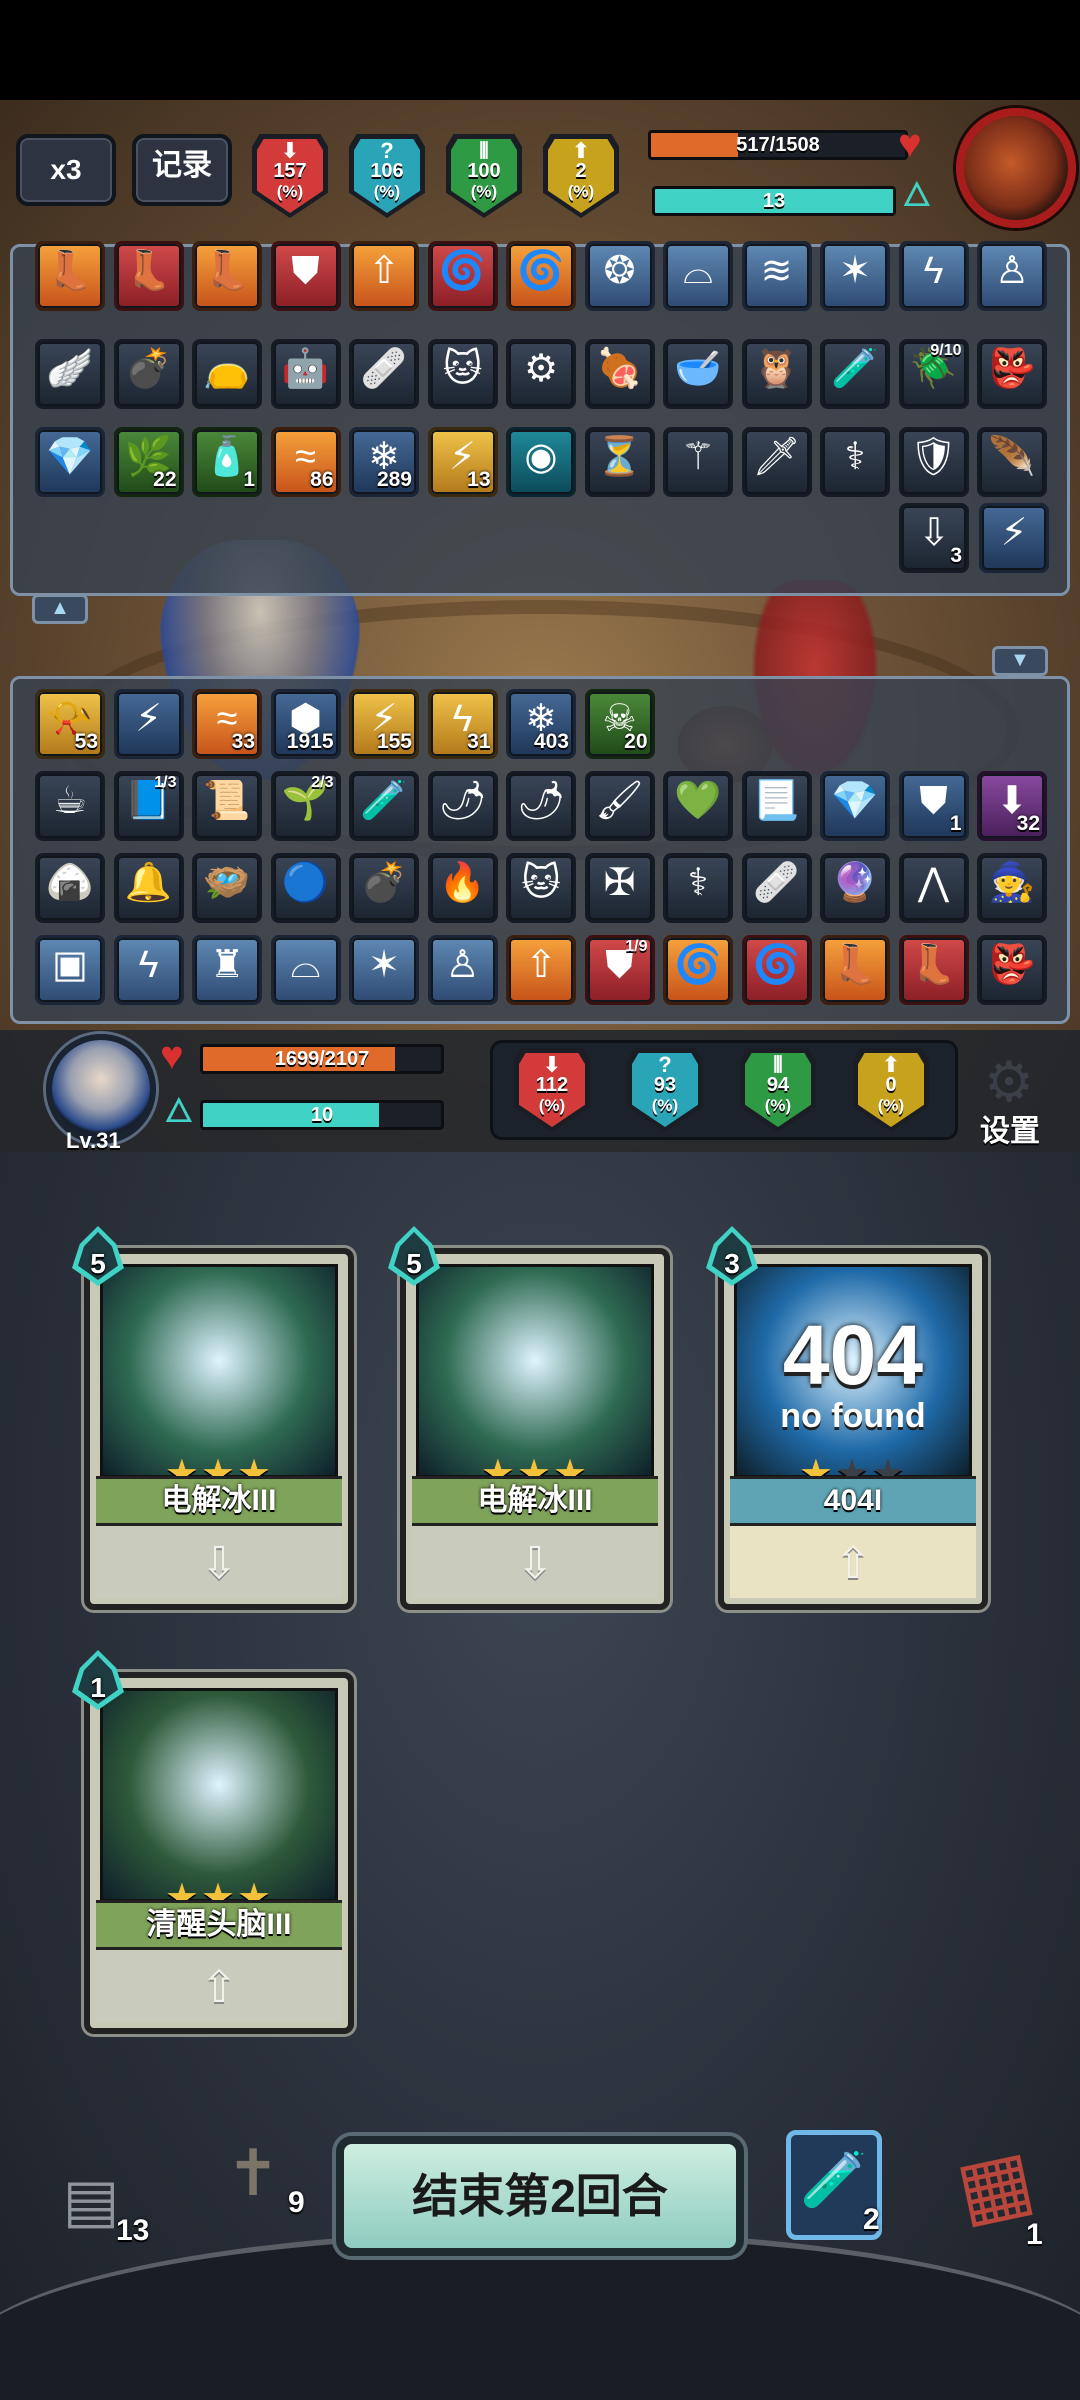 The width and height of the screenshot is (1080, 2400). What do you see at coordinates (581, 176) in the screenshot?
I see `enemy-stat-3: ⬆ 2 (%)` at bounding box center [581, 176].